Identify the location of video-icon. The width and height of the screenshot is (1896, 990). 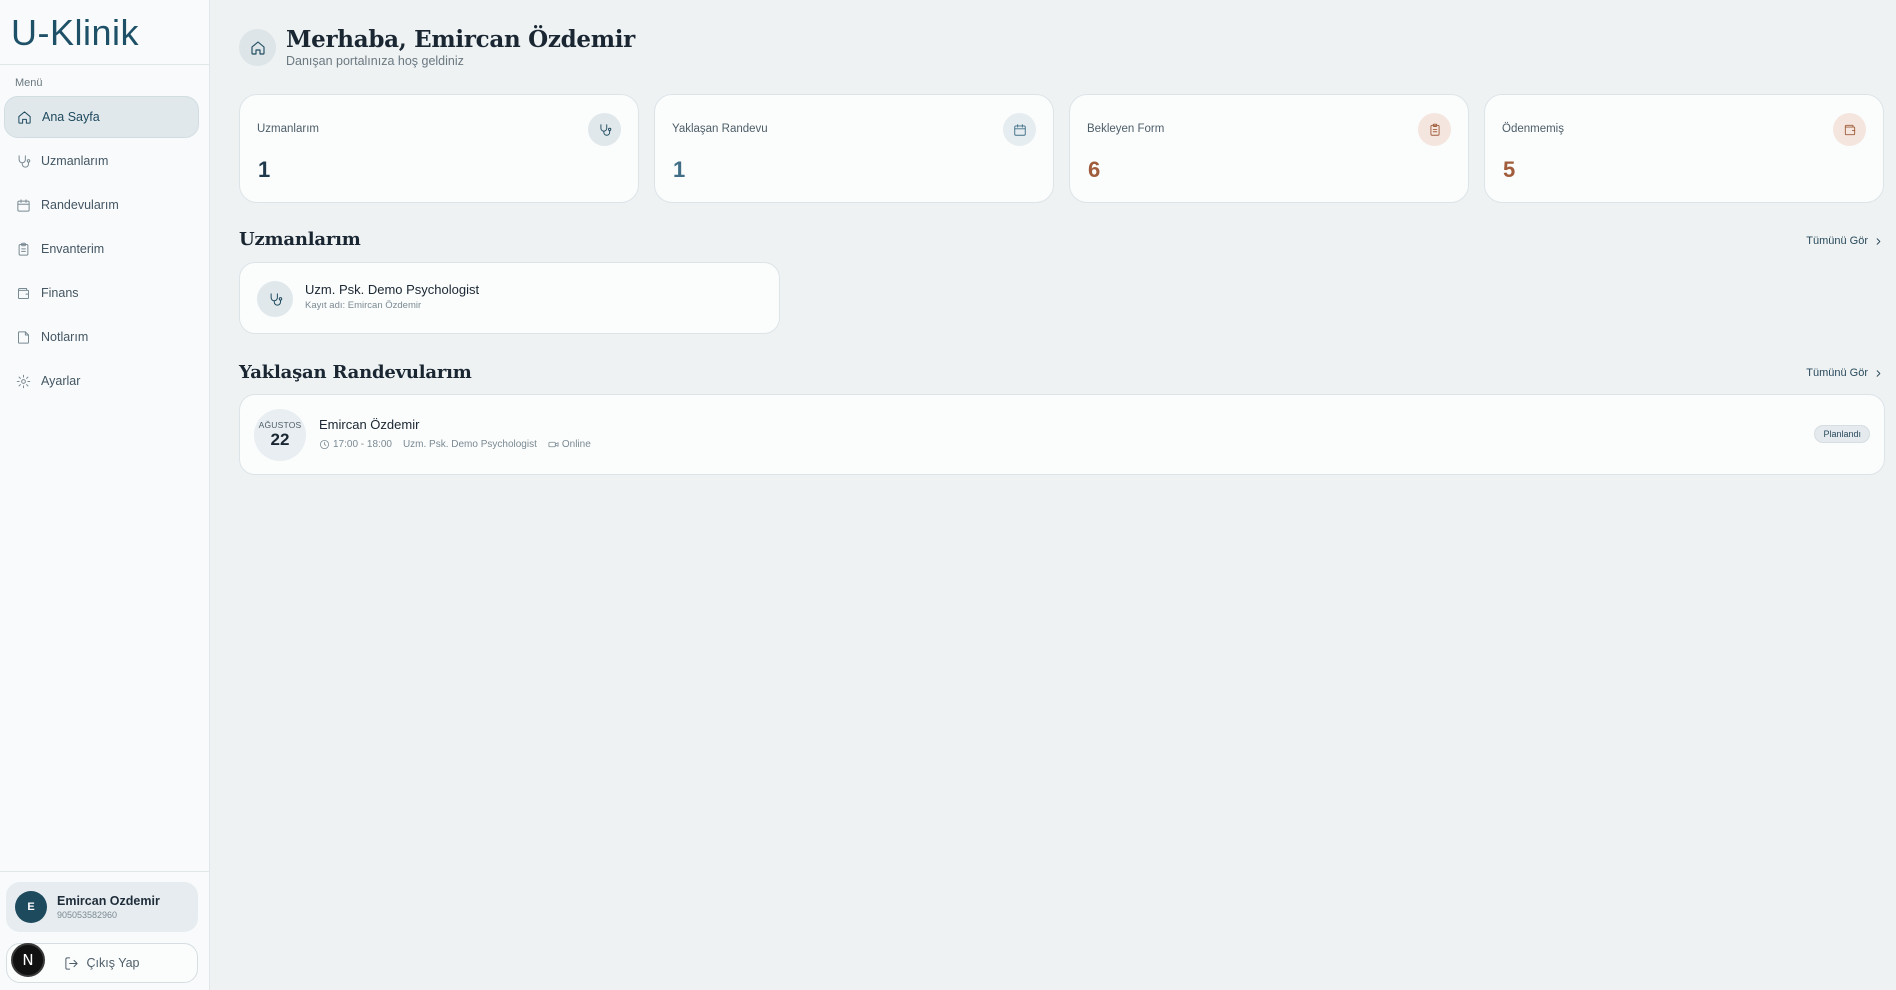
(553, 444).